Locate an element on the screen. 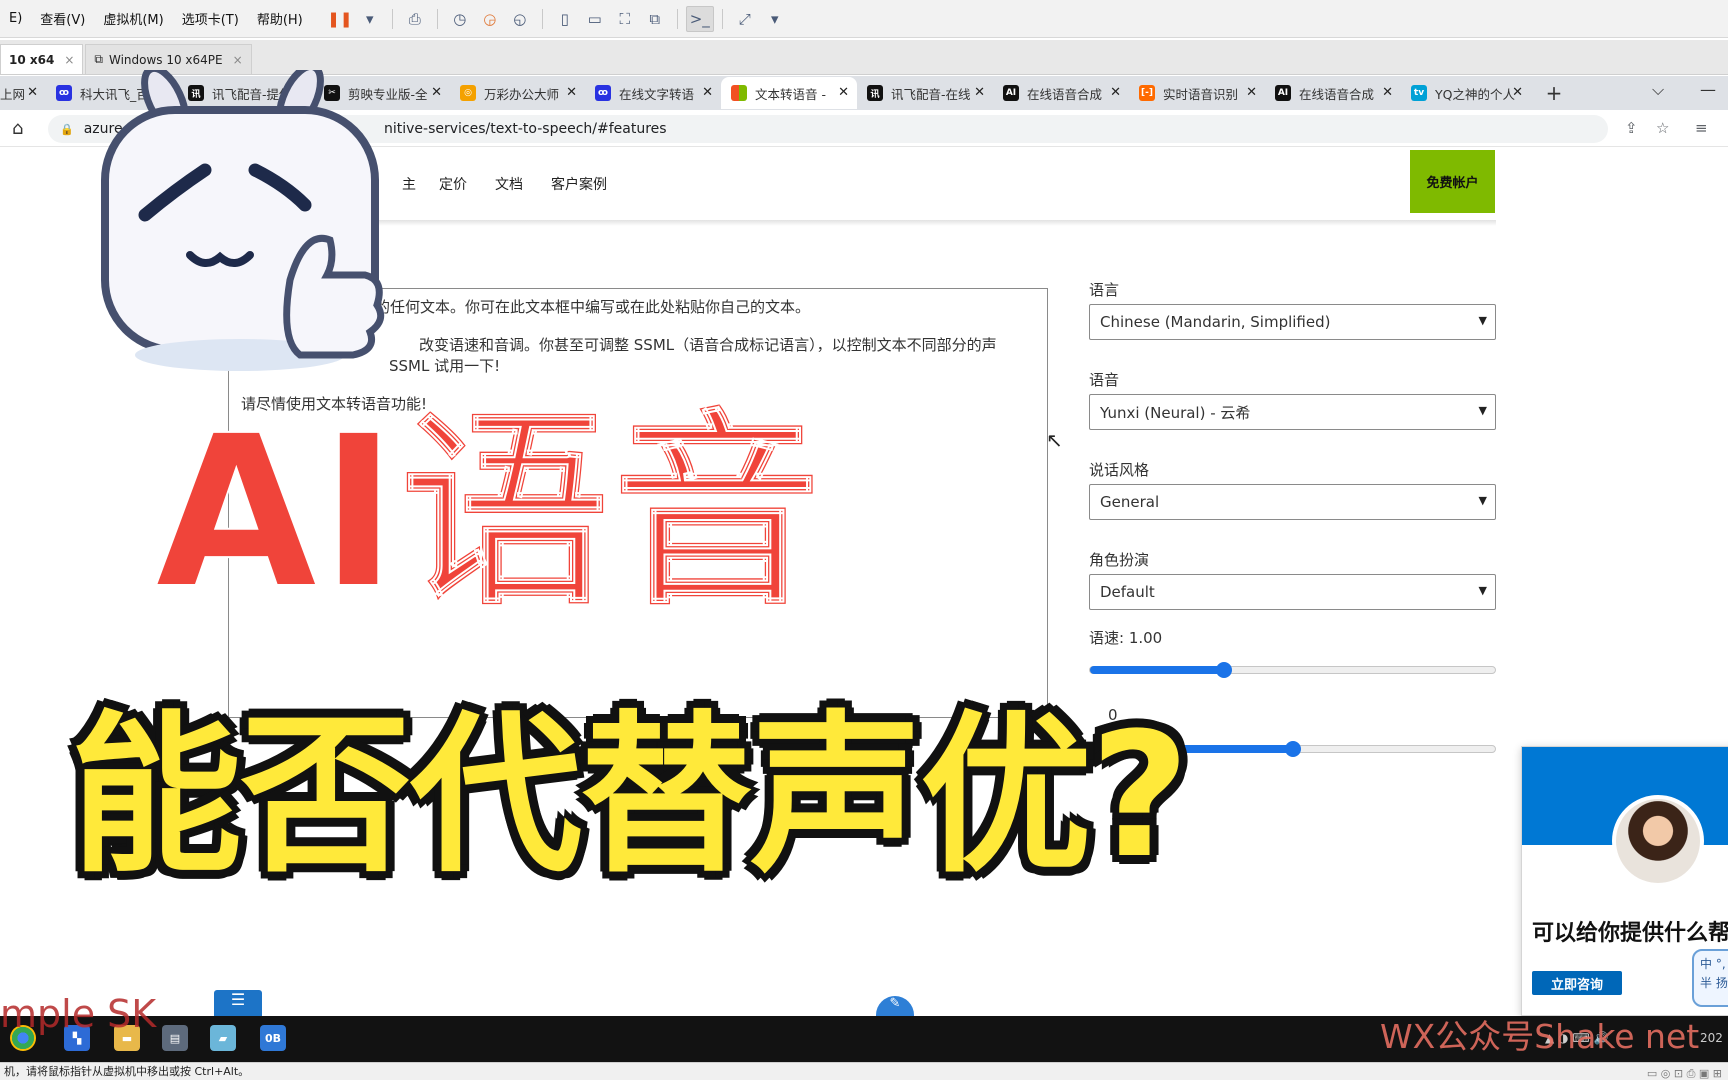 The width and height of the screenshot is (1728, 1080). edit-icon: ✎ is located at coordinates (895, 1007).